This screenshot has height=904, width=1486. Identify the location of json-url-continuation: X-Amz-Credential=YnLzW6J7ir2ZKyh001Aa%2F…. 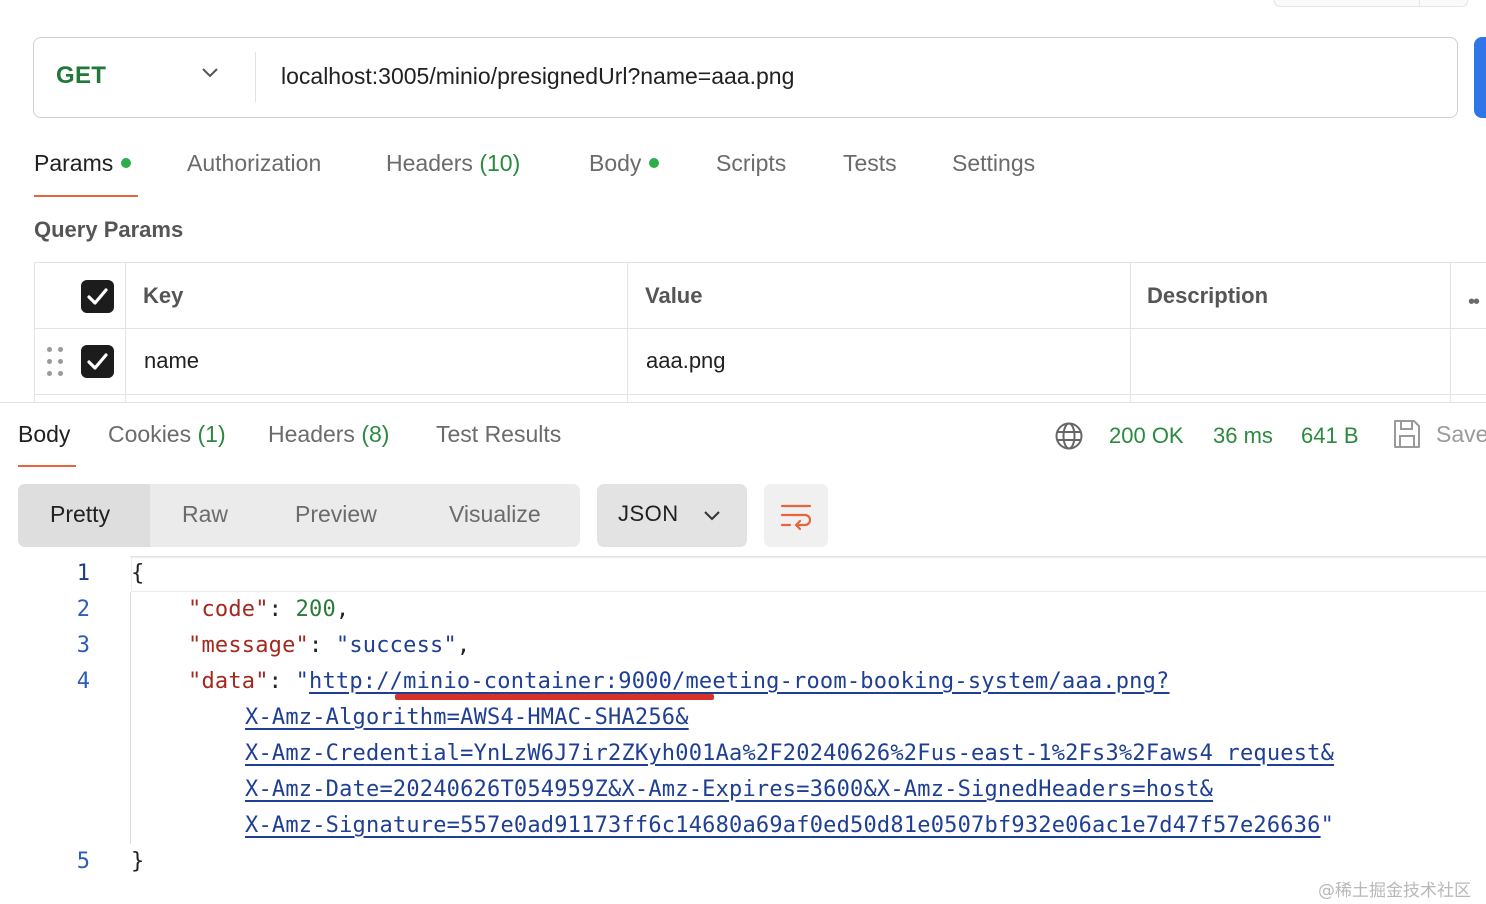
(789, 753).